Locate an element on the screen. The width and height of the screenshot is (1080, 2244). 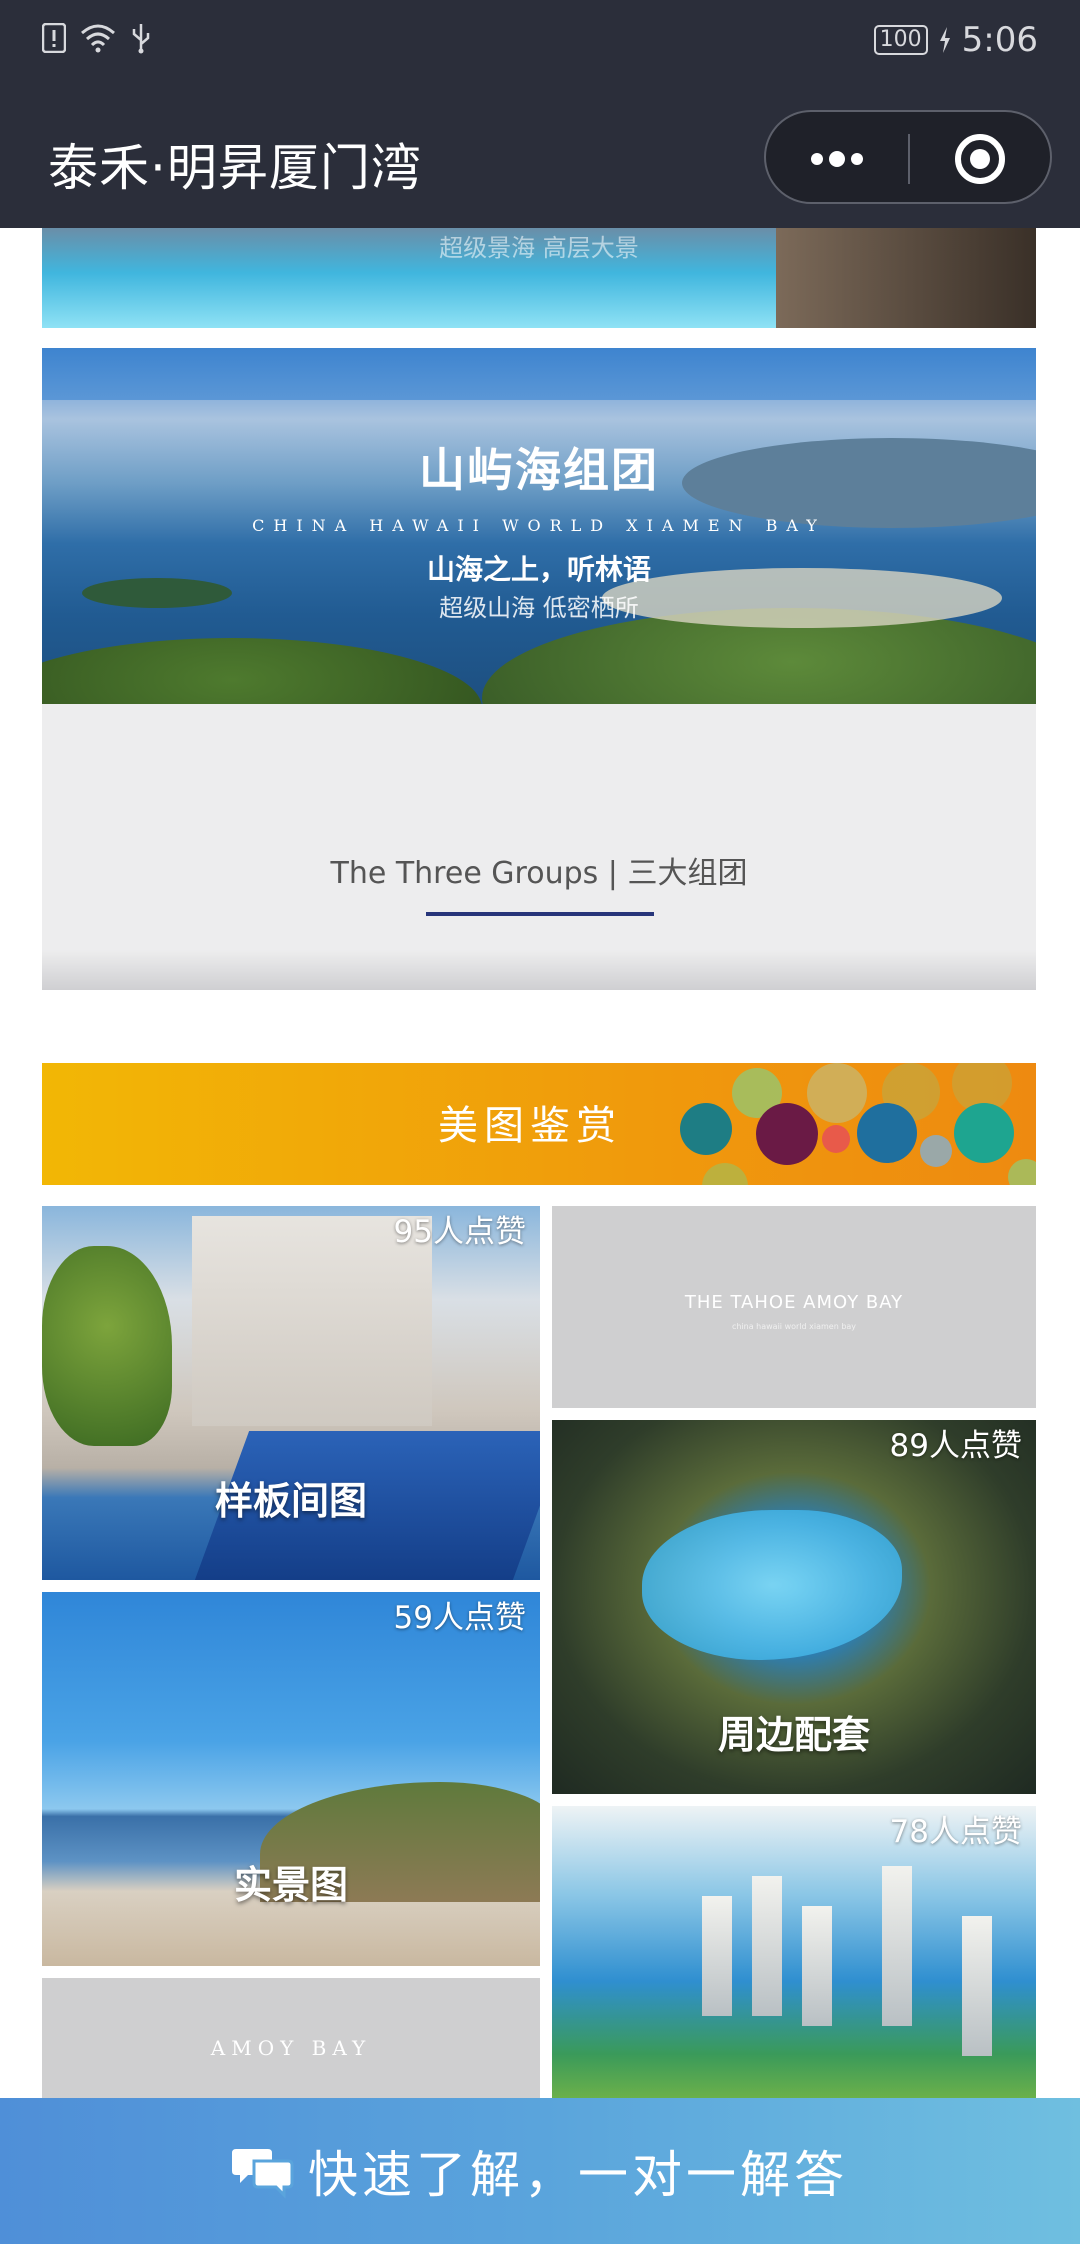
status-left-icons is located at coordinates (97, 38).